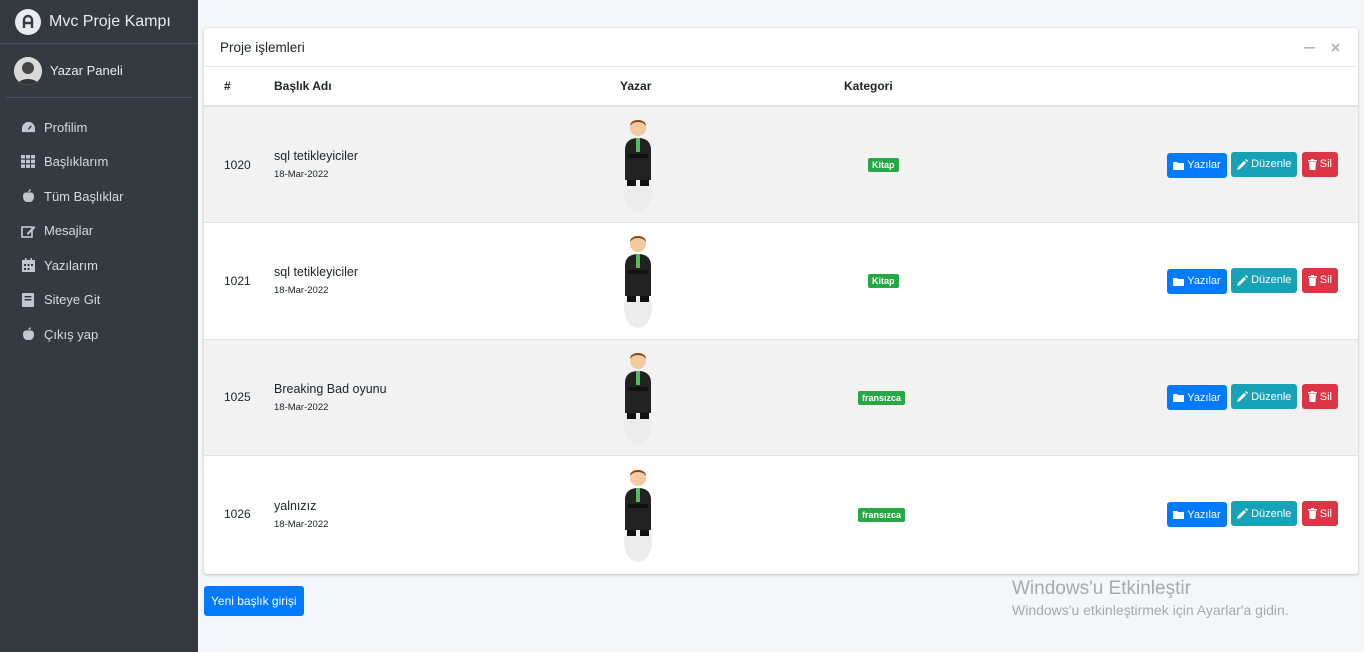 The height and width of the screenshot is (652, 1364). Describe the element at coordinates (237, 514) in the screenshot. I see `row-id: 1026` at that location.